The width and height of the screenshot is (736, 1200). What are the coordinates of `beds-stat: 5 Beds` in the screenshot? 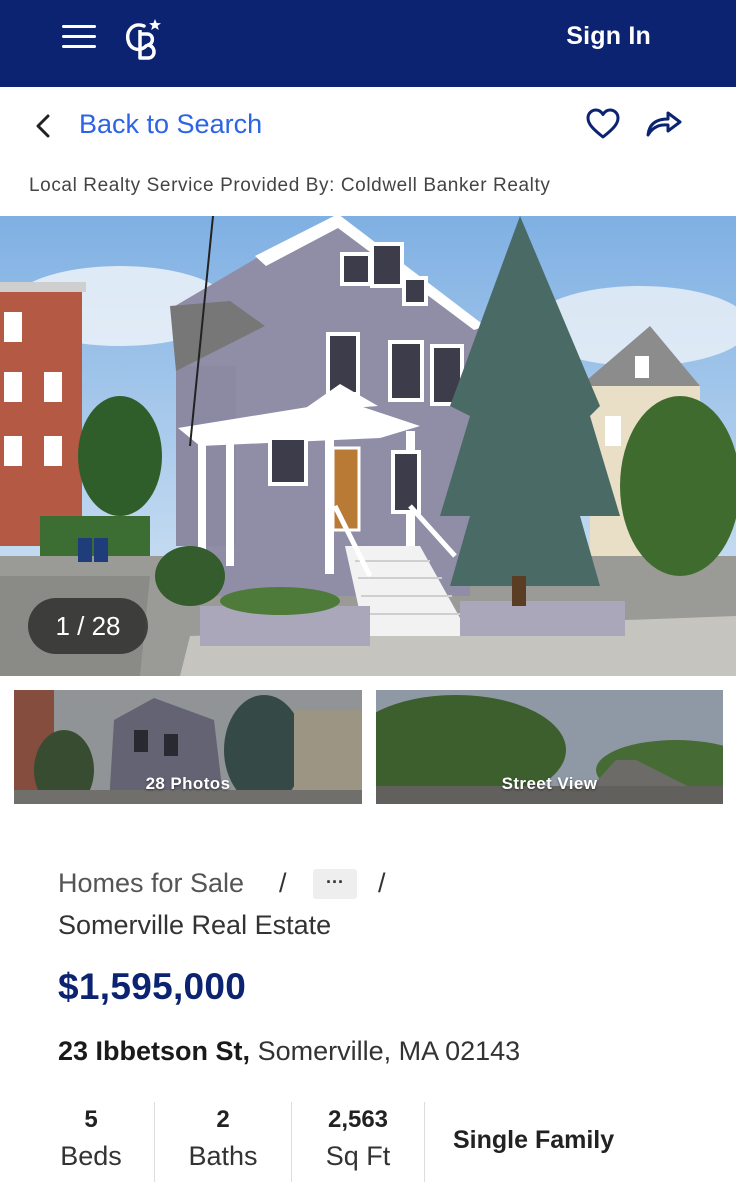 It's located at (91, 1140).